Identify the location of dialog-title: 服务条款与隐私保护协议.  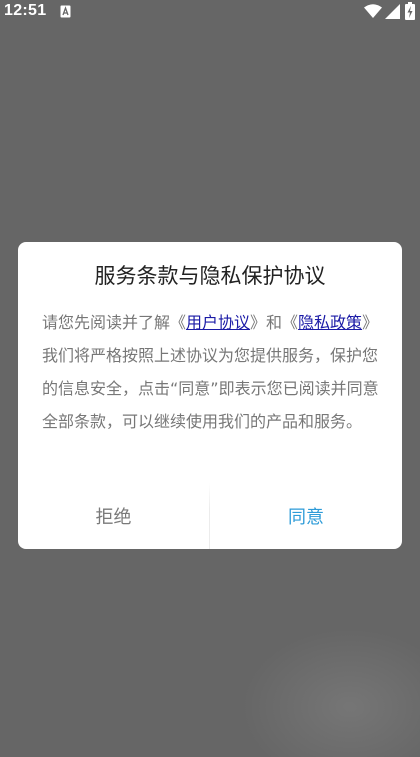
(210, 276).